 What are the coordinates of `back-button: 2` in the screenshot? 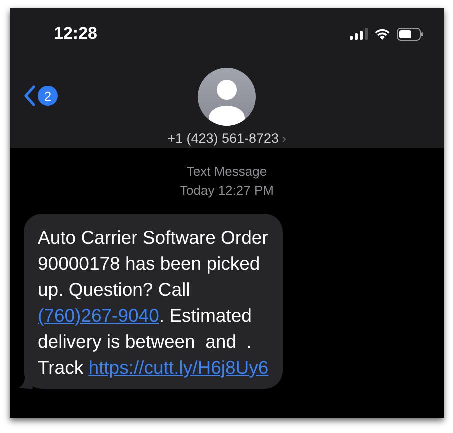 It's located at (41, 96).